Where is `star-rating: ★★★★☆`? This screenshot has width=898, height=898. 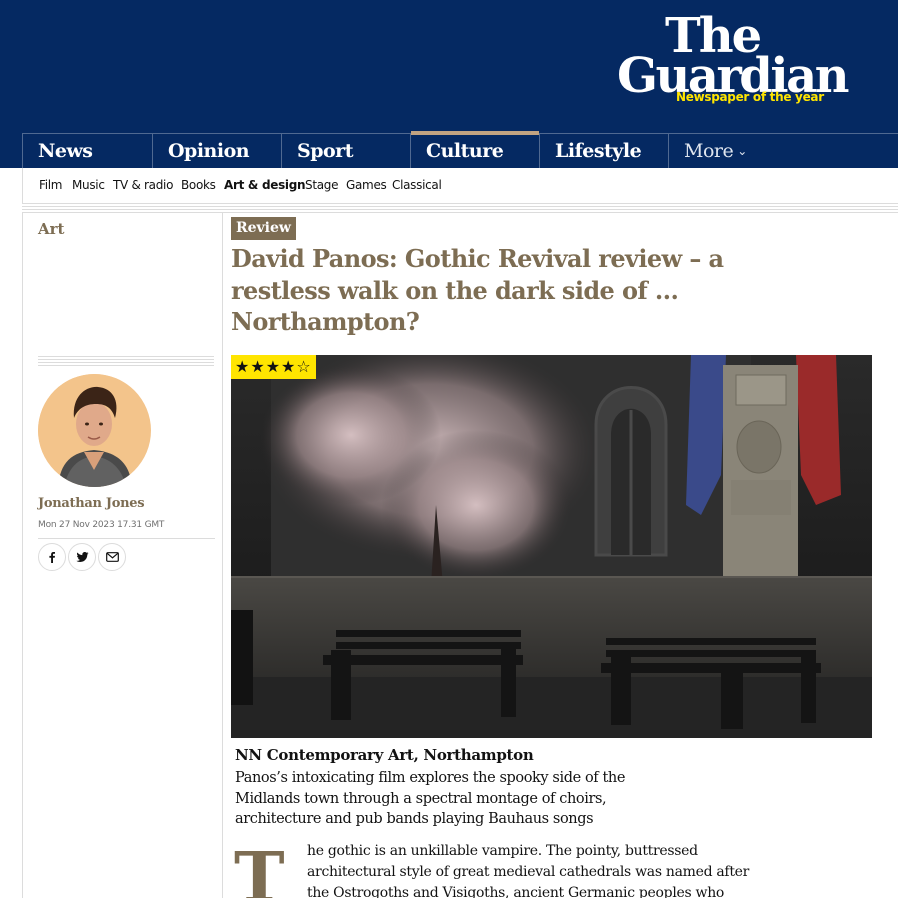 star-rating: ★★★★☆ is located at coordinates (273, 367).